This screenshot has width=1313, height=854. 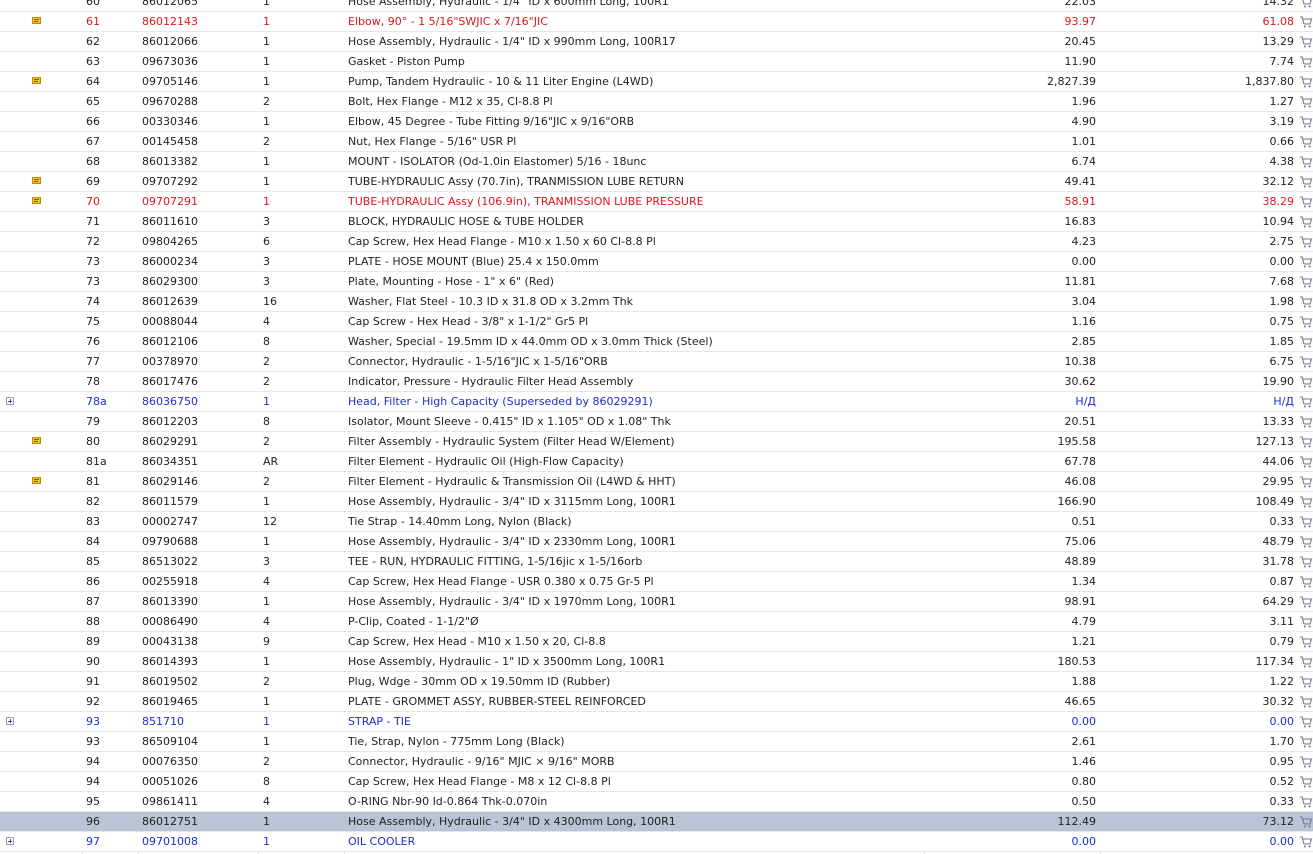 I want to click on part-number-cell: 00378970, so click(x=198, y=361).